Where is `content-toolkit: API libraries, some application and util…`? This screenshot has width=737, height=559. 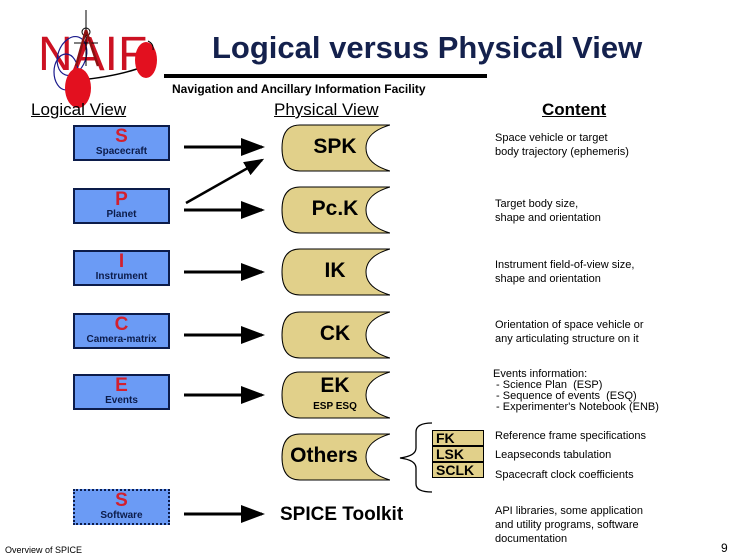
content-toolkit: API libraries, some application and util… is located at coordinates (569, 525).